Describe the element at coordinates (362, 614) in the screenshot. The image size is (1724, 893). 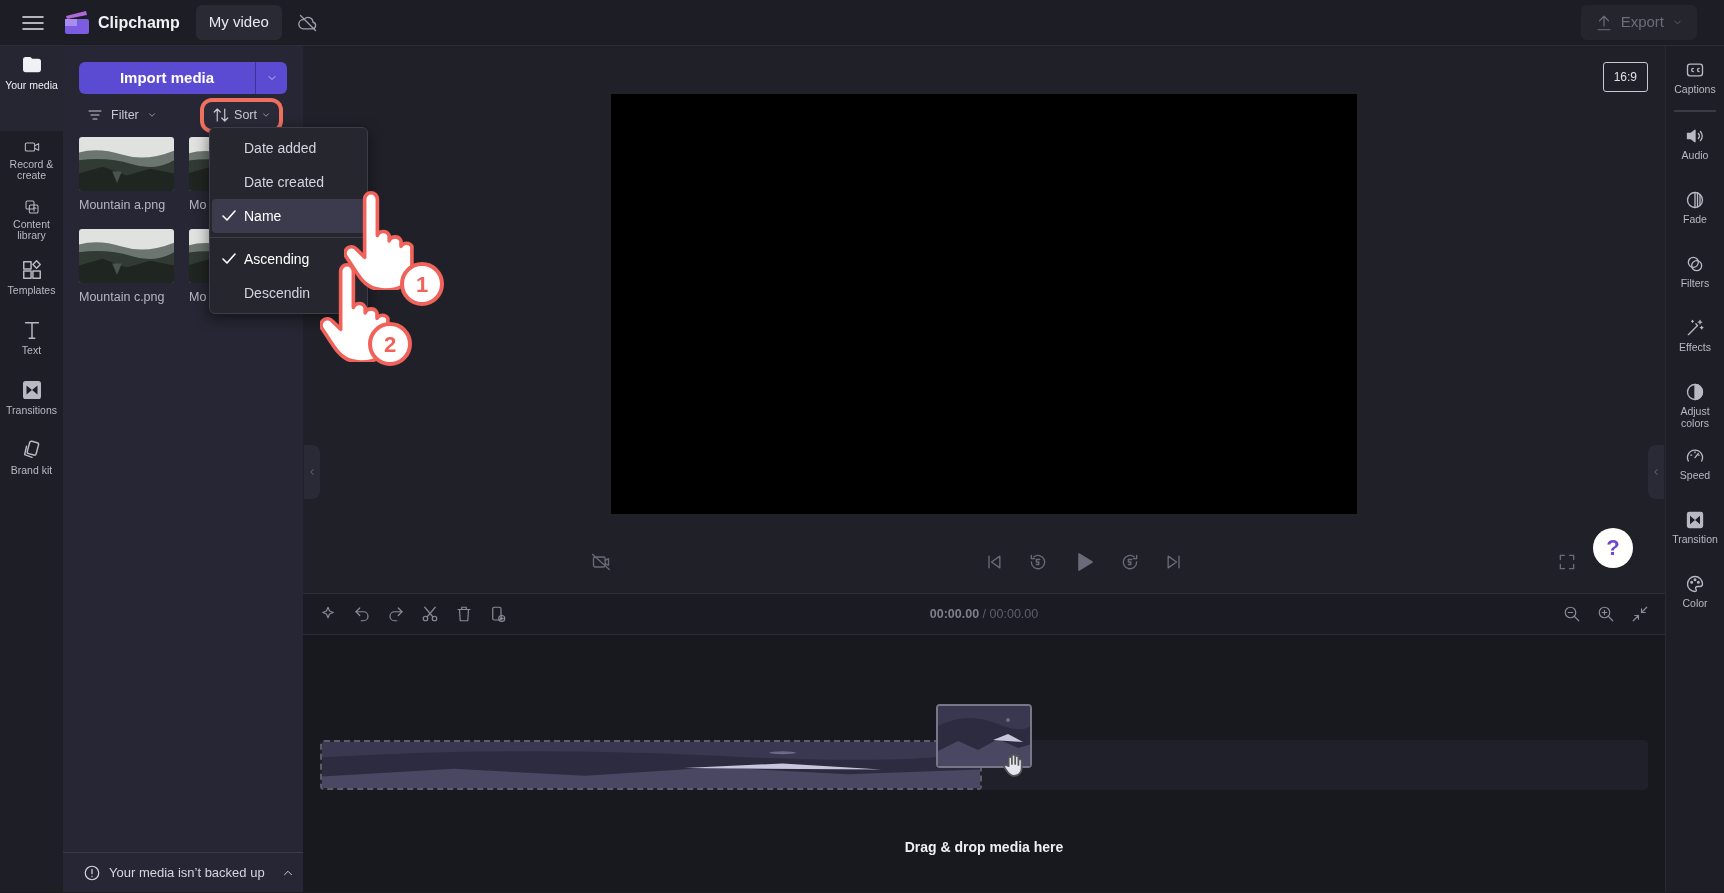
I see `undo-icon` at that location.